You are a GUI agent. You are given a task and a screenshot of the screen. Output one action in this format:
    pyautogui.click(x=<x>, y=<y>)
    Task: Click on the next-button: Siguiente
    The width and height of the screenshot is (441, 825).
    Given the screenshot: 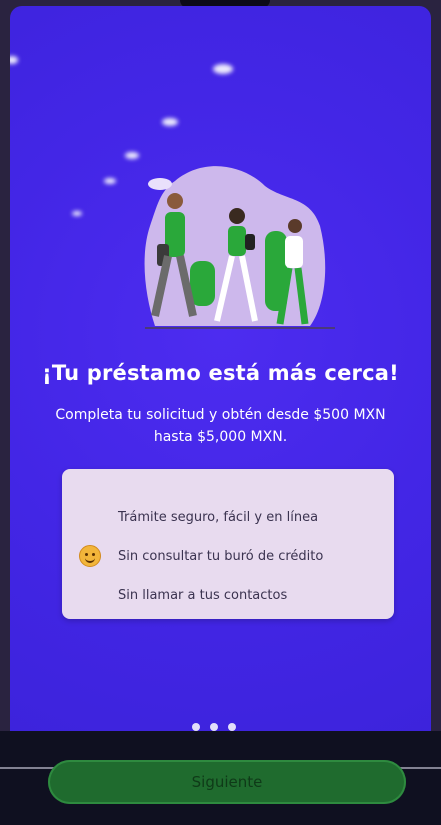 What is the action you would take?
    pyautogui.click(x=227, y=782)
    